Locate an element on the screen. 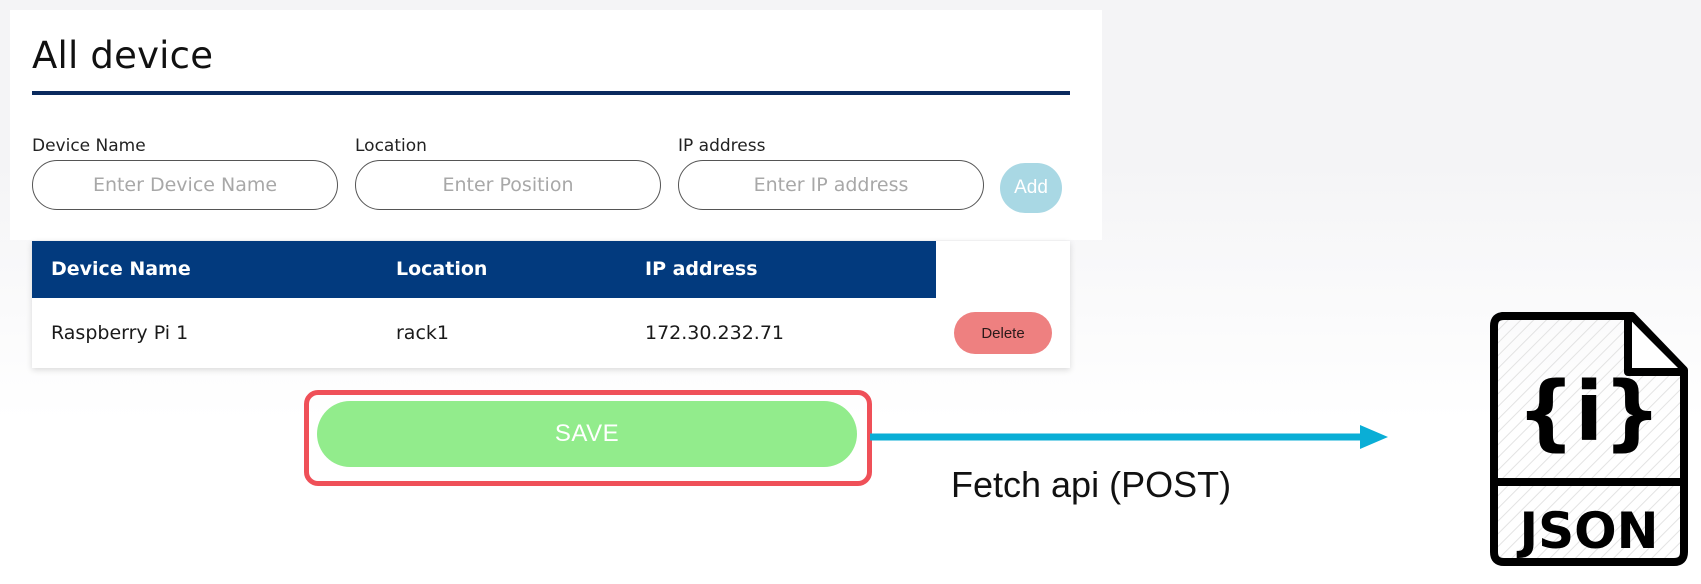 This screenshot has height=584, width=1701. save-button: SAVE is located at coordinates (587, 434).